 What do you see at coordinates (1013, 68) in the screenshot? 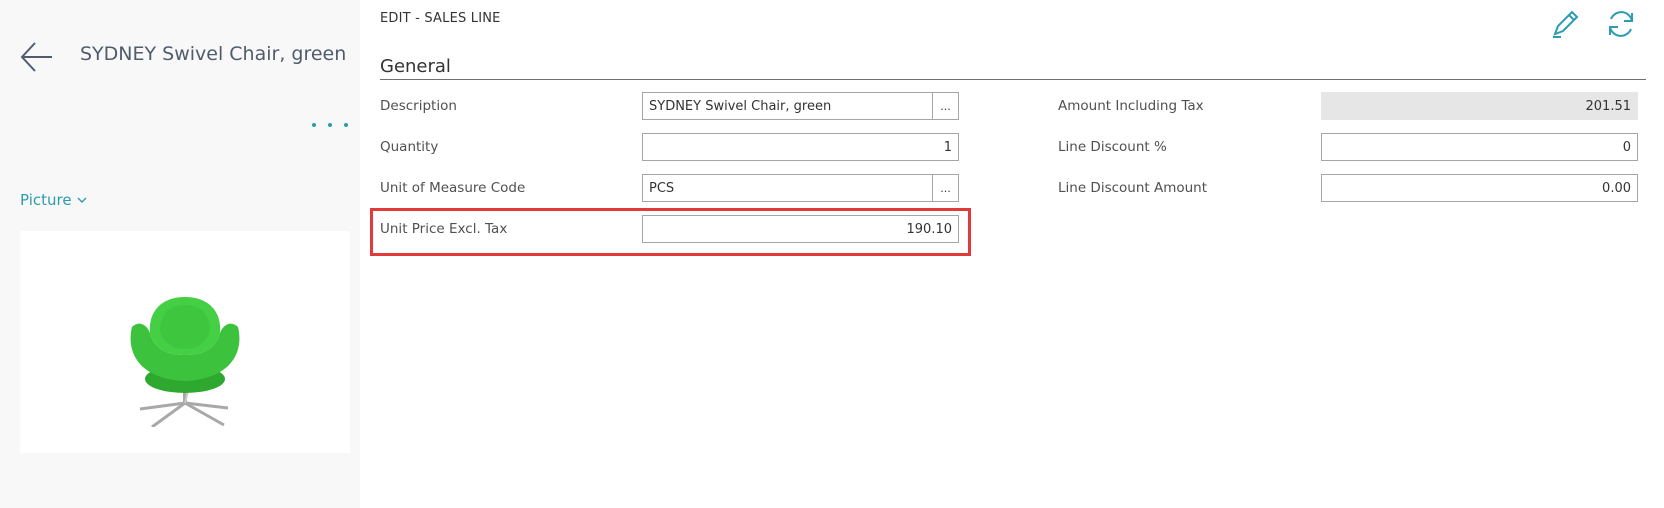
I see `section-general-title: General` at bounding box center [1013, 68].